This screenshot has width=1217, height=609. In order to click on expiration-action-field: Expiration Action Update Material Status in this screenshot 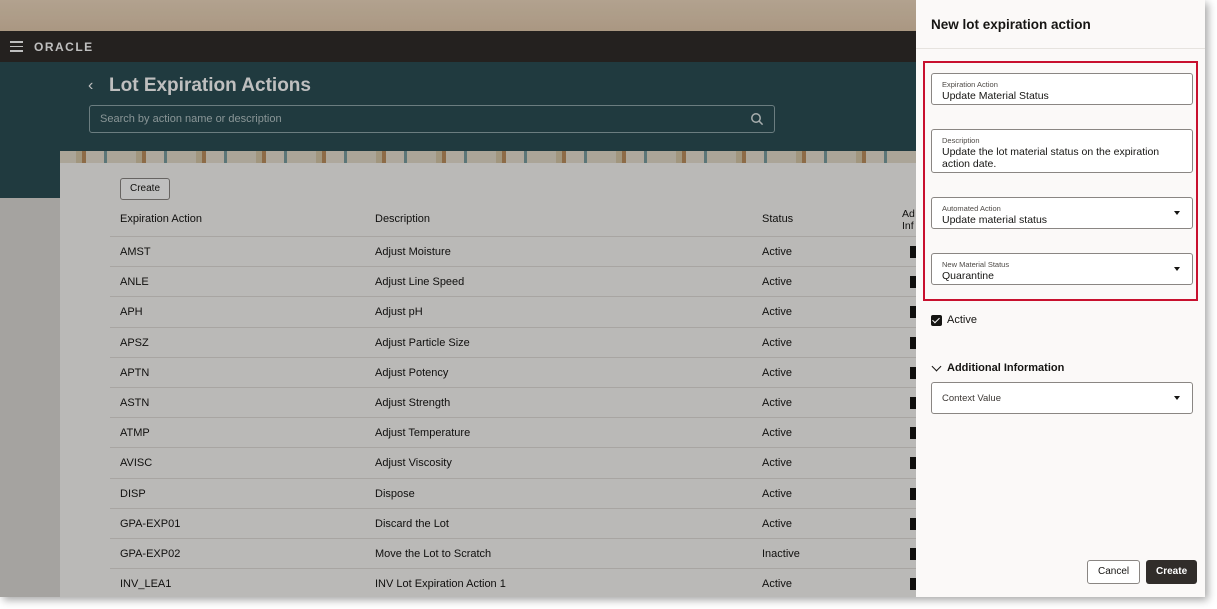, I will do `click(1062, 89)`.